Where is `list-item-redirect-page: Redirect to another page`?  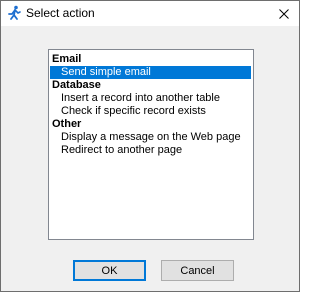
list-item-redirect-page: Redirect to another page is located at coordinates (150, 150).